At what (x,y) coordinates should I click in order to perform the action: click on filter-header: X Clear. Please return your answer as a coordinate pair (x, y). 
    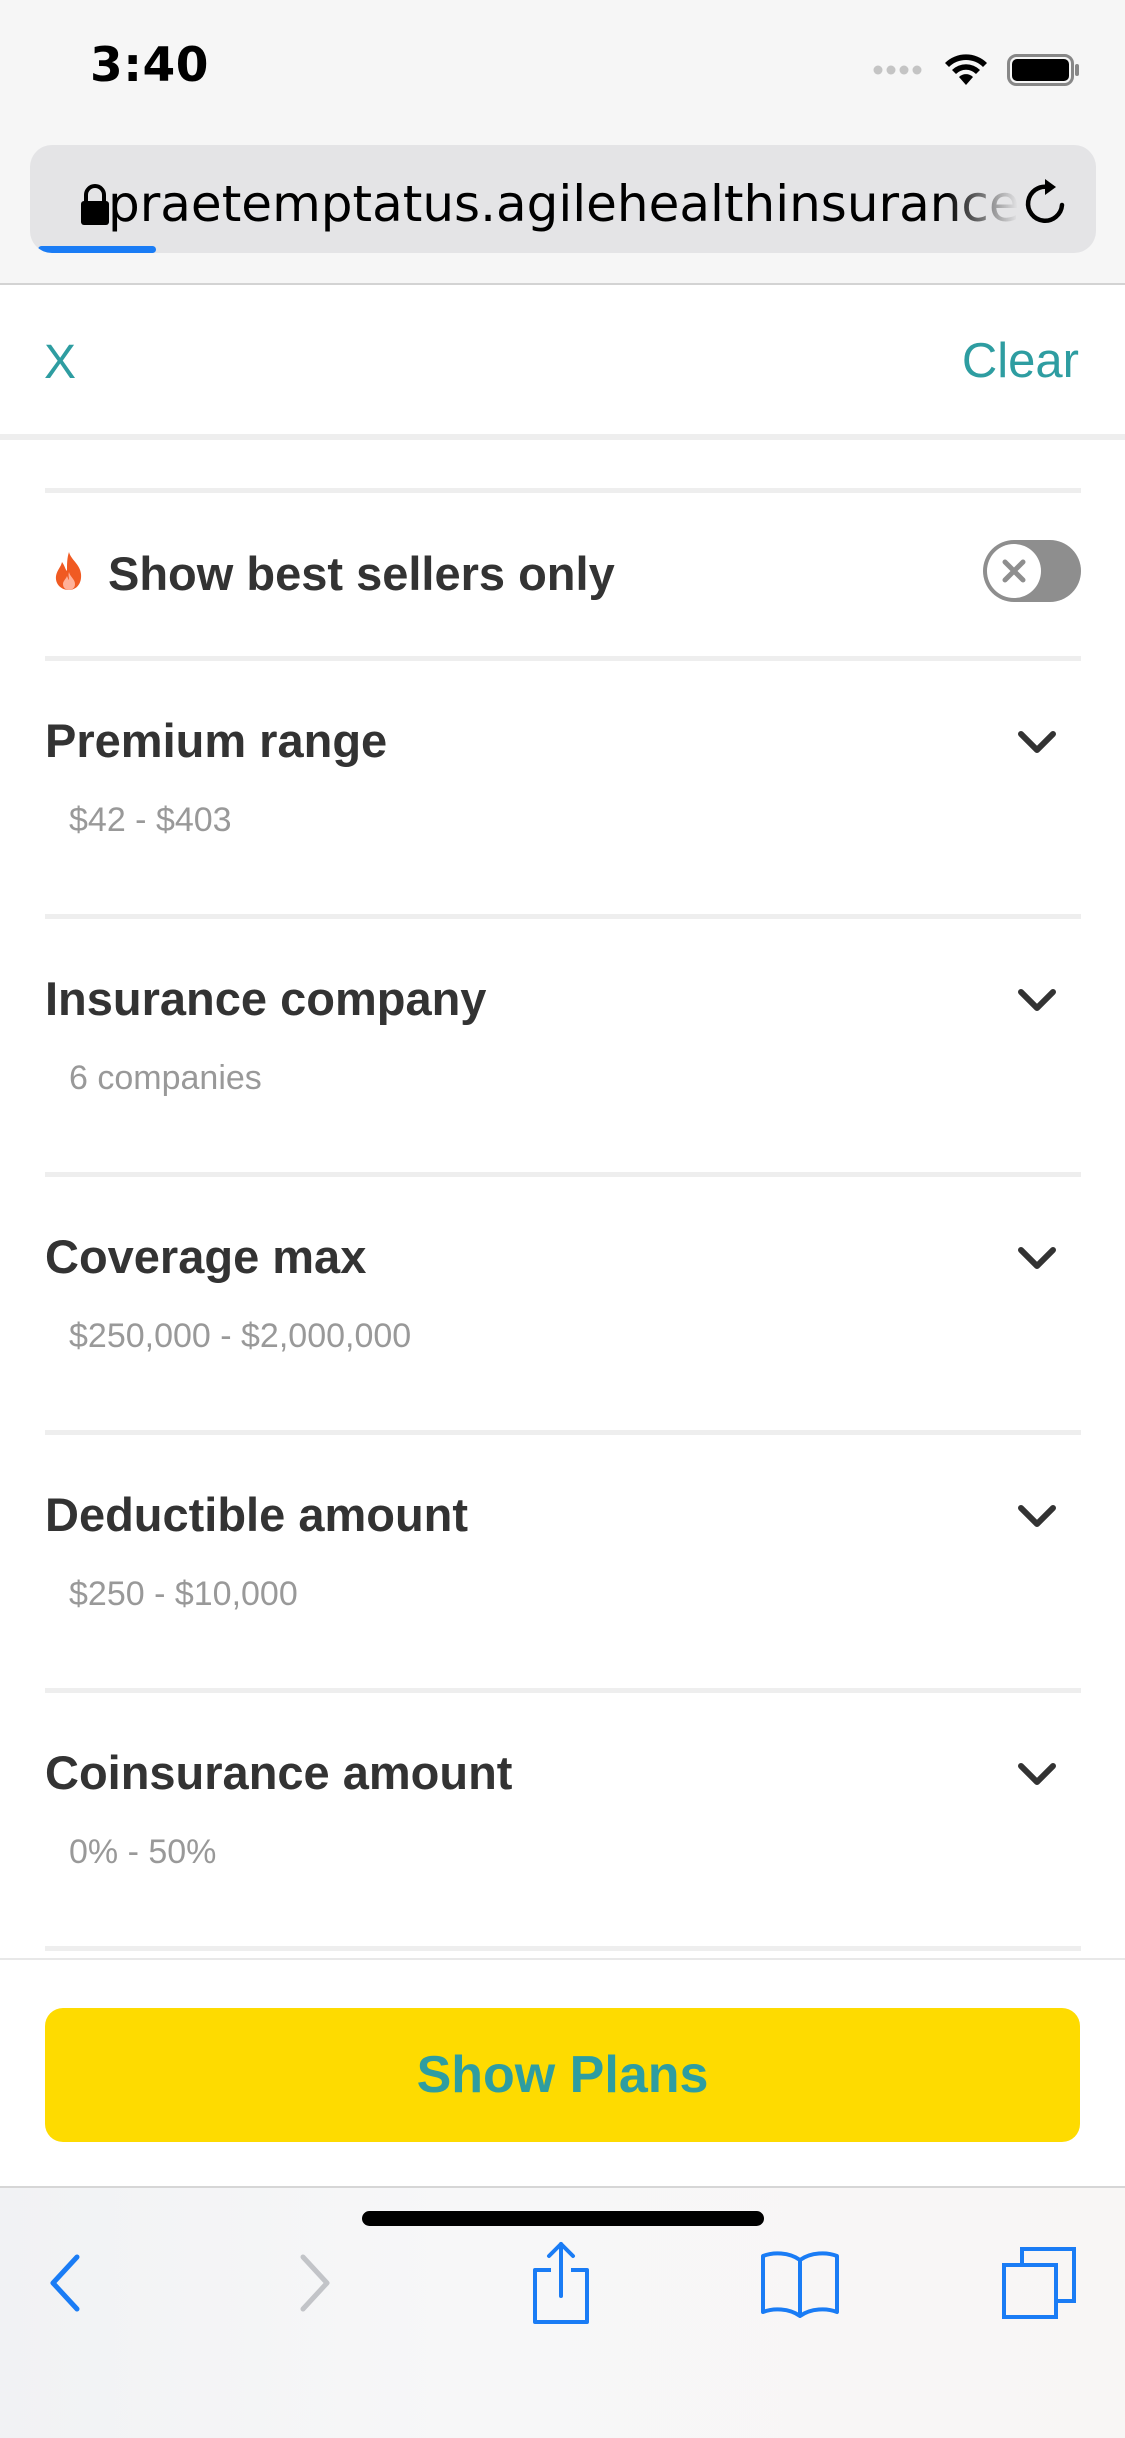
    Looking at the image, I should click on (562, 362).